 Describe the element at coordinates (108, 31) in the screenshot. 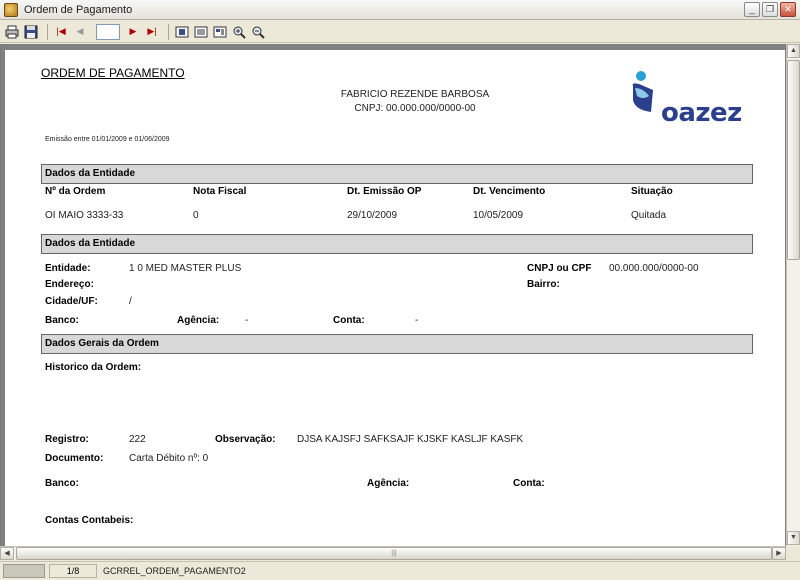

I see `page-number-input` at that location.